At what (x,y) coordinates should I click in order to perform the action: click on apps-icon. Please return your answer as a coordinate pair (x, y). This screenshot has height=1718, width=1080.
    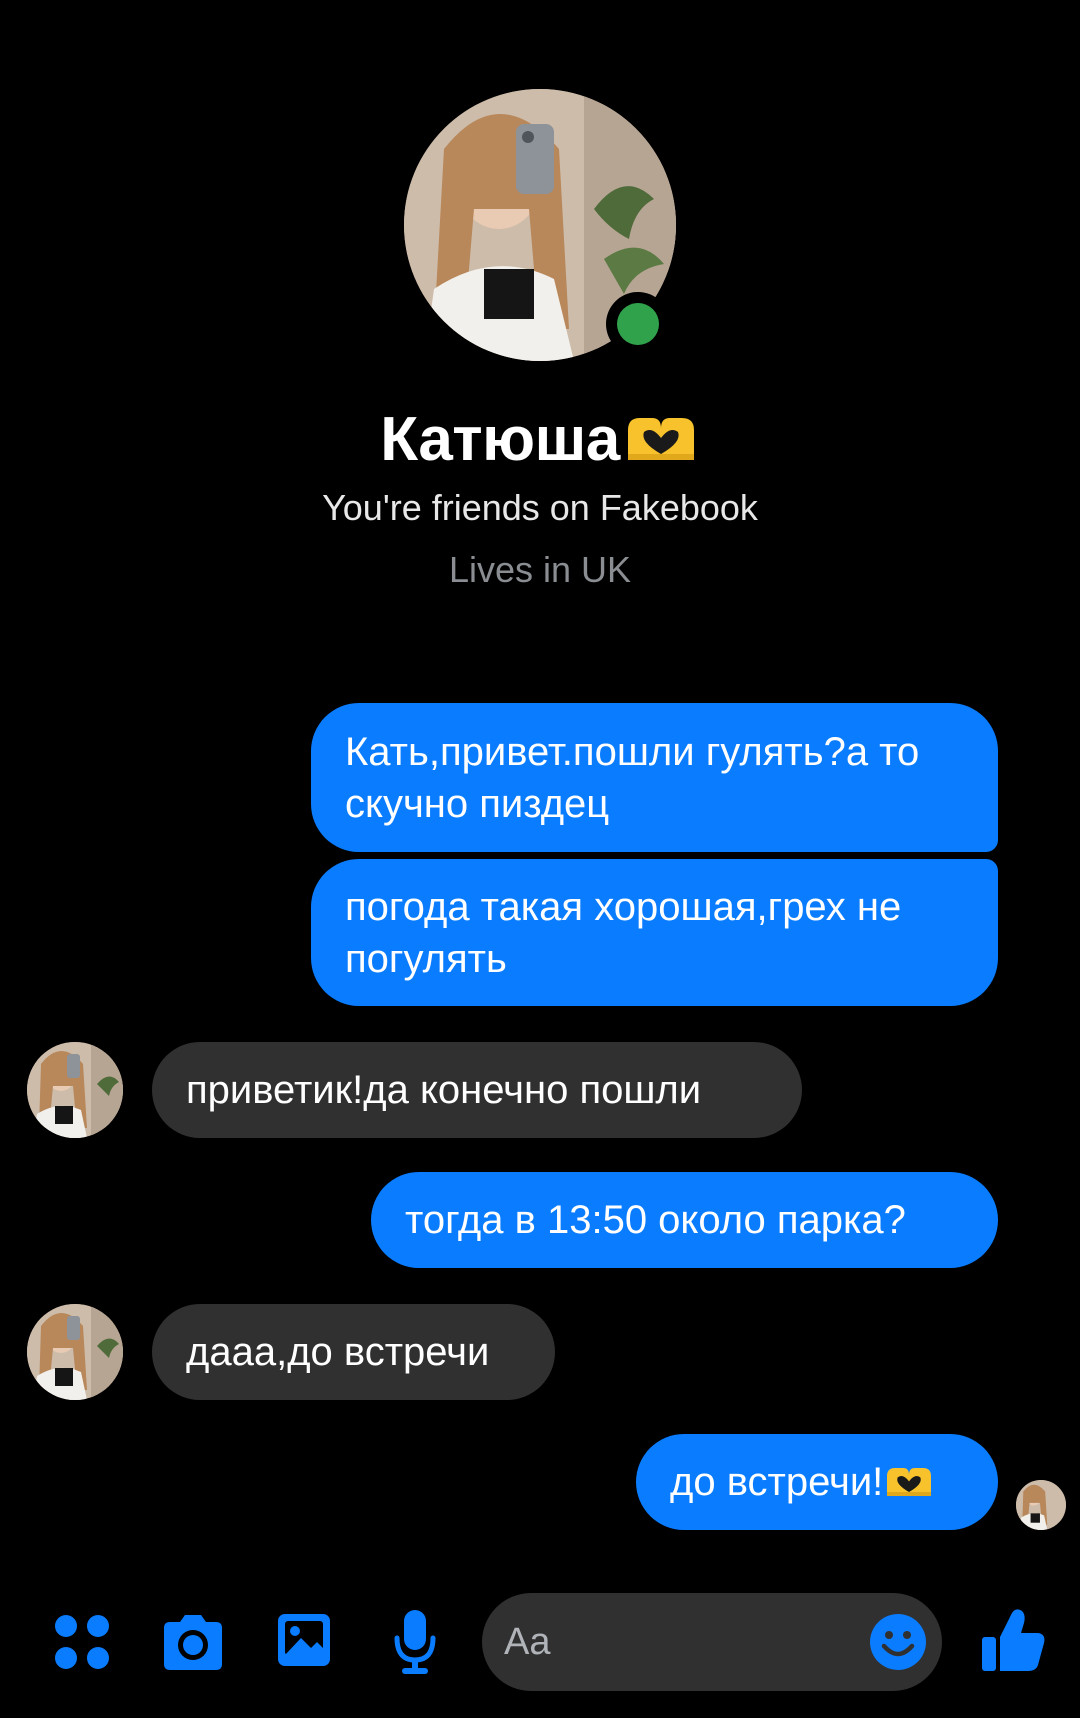
    Looking at the image, I should click on (82, 1642).